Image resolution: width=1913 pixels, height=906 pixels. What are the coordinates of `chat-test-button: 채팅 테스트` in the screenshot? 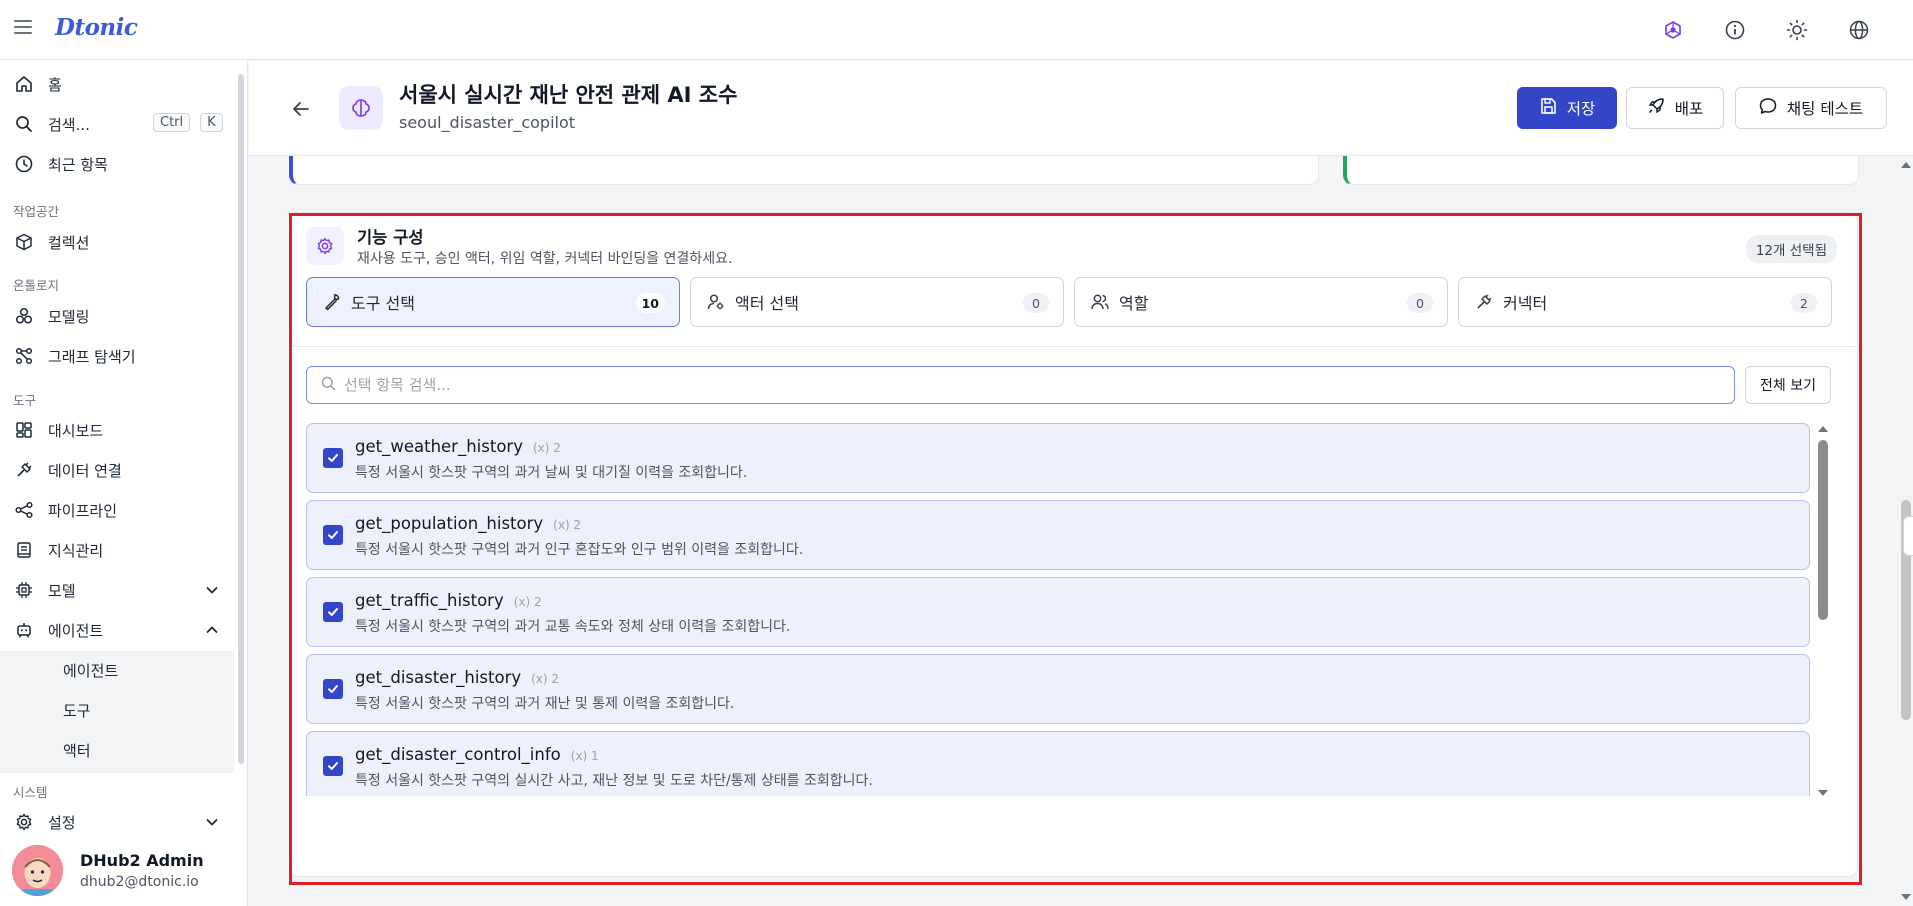 It's located at (1811, 108).